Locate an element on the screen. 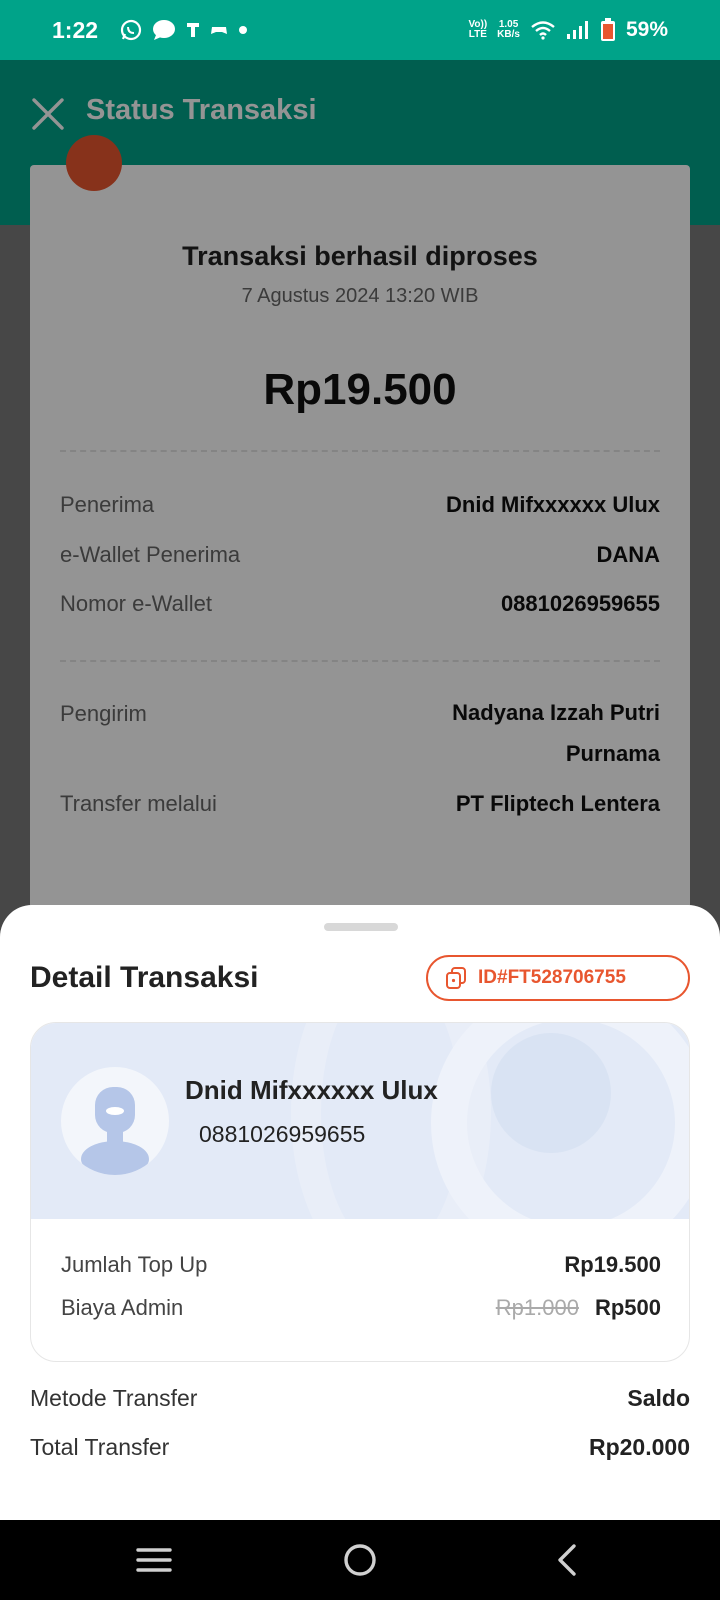 The height and width of the screenshot is (1600, 720). sheet-drag-handle is located at coordinates (361, 927).